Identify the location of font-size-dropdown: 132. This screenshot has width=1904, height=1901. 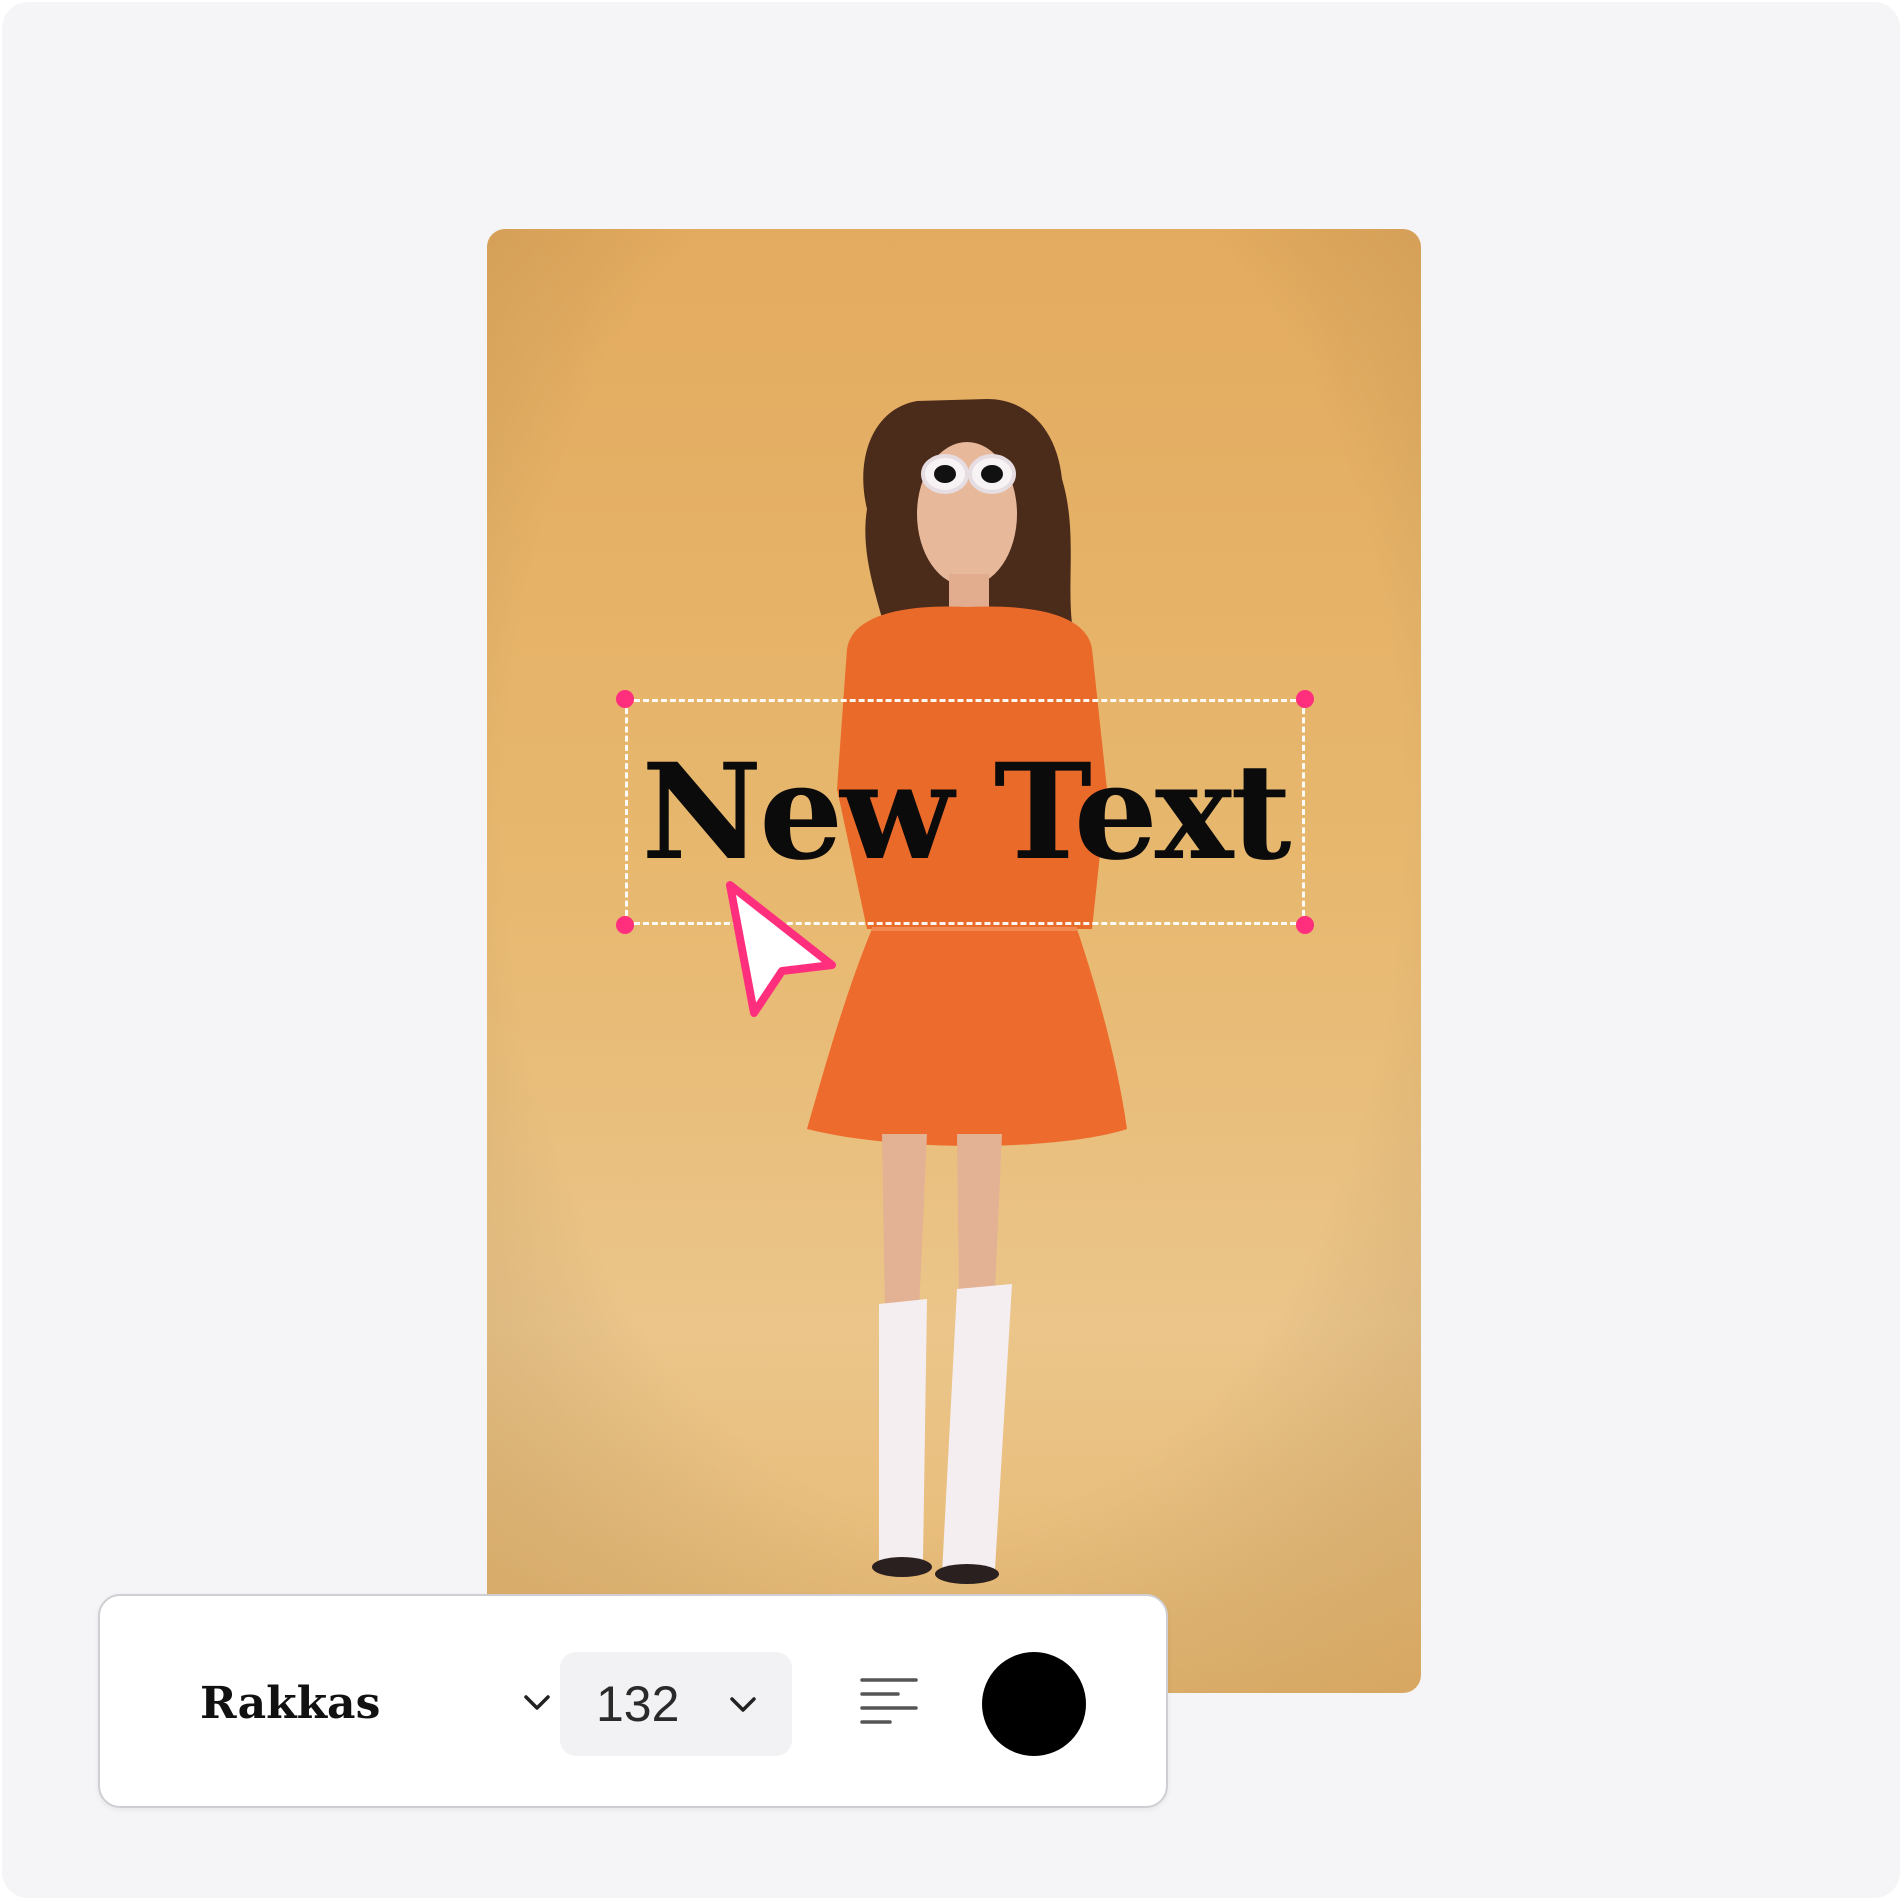
(676, 1704).